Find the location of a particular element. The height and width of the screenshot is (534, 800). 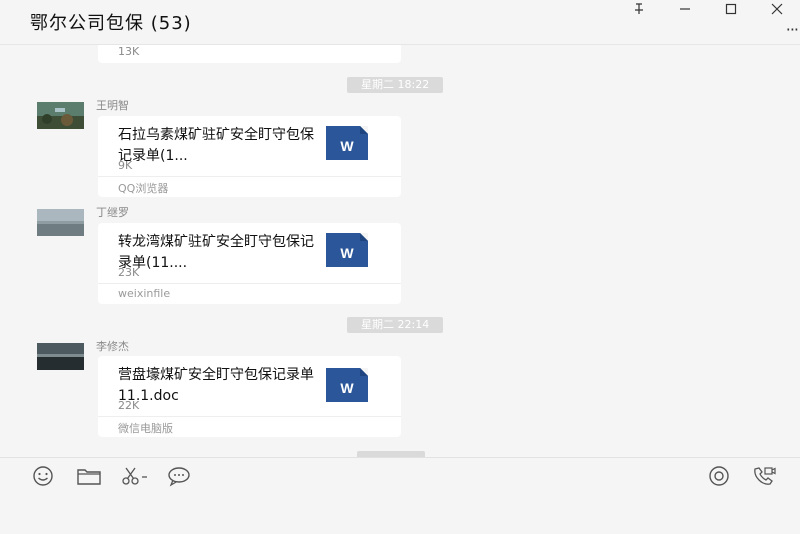

file-size: 22K is located at coordinates (129, 405).